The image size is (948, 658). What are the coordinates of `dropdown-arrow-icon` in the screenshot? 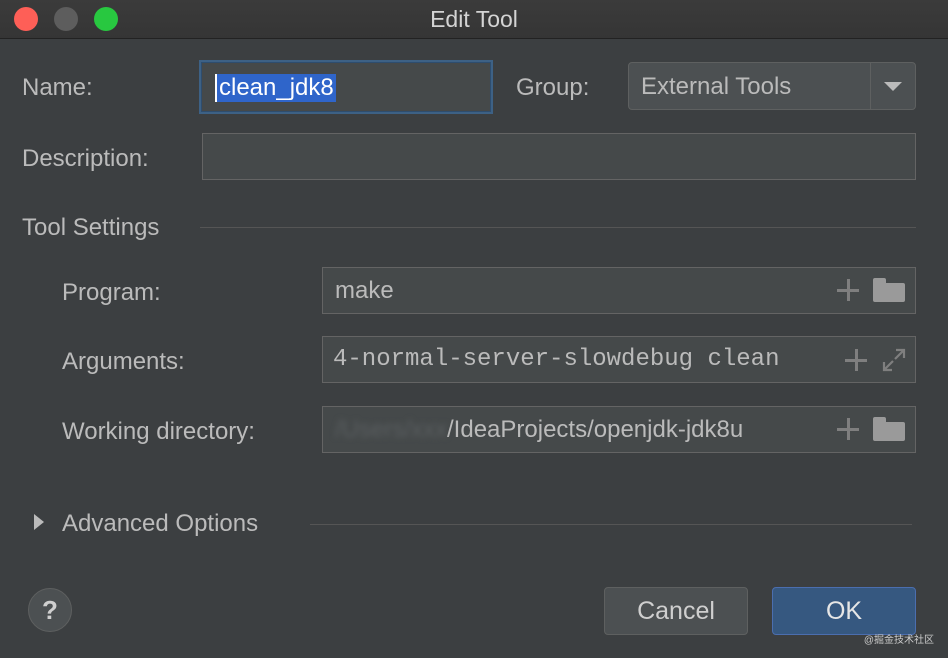 It's located at (892, 86).